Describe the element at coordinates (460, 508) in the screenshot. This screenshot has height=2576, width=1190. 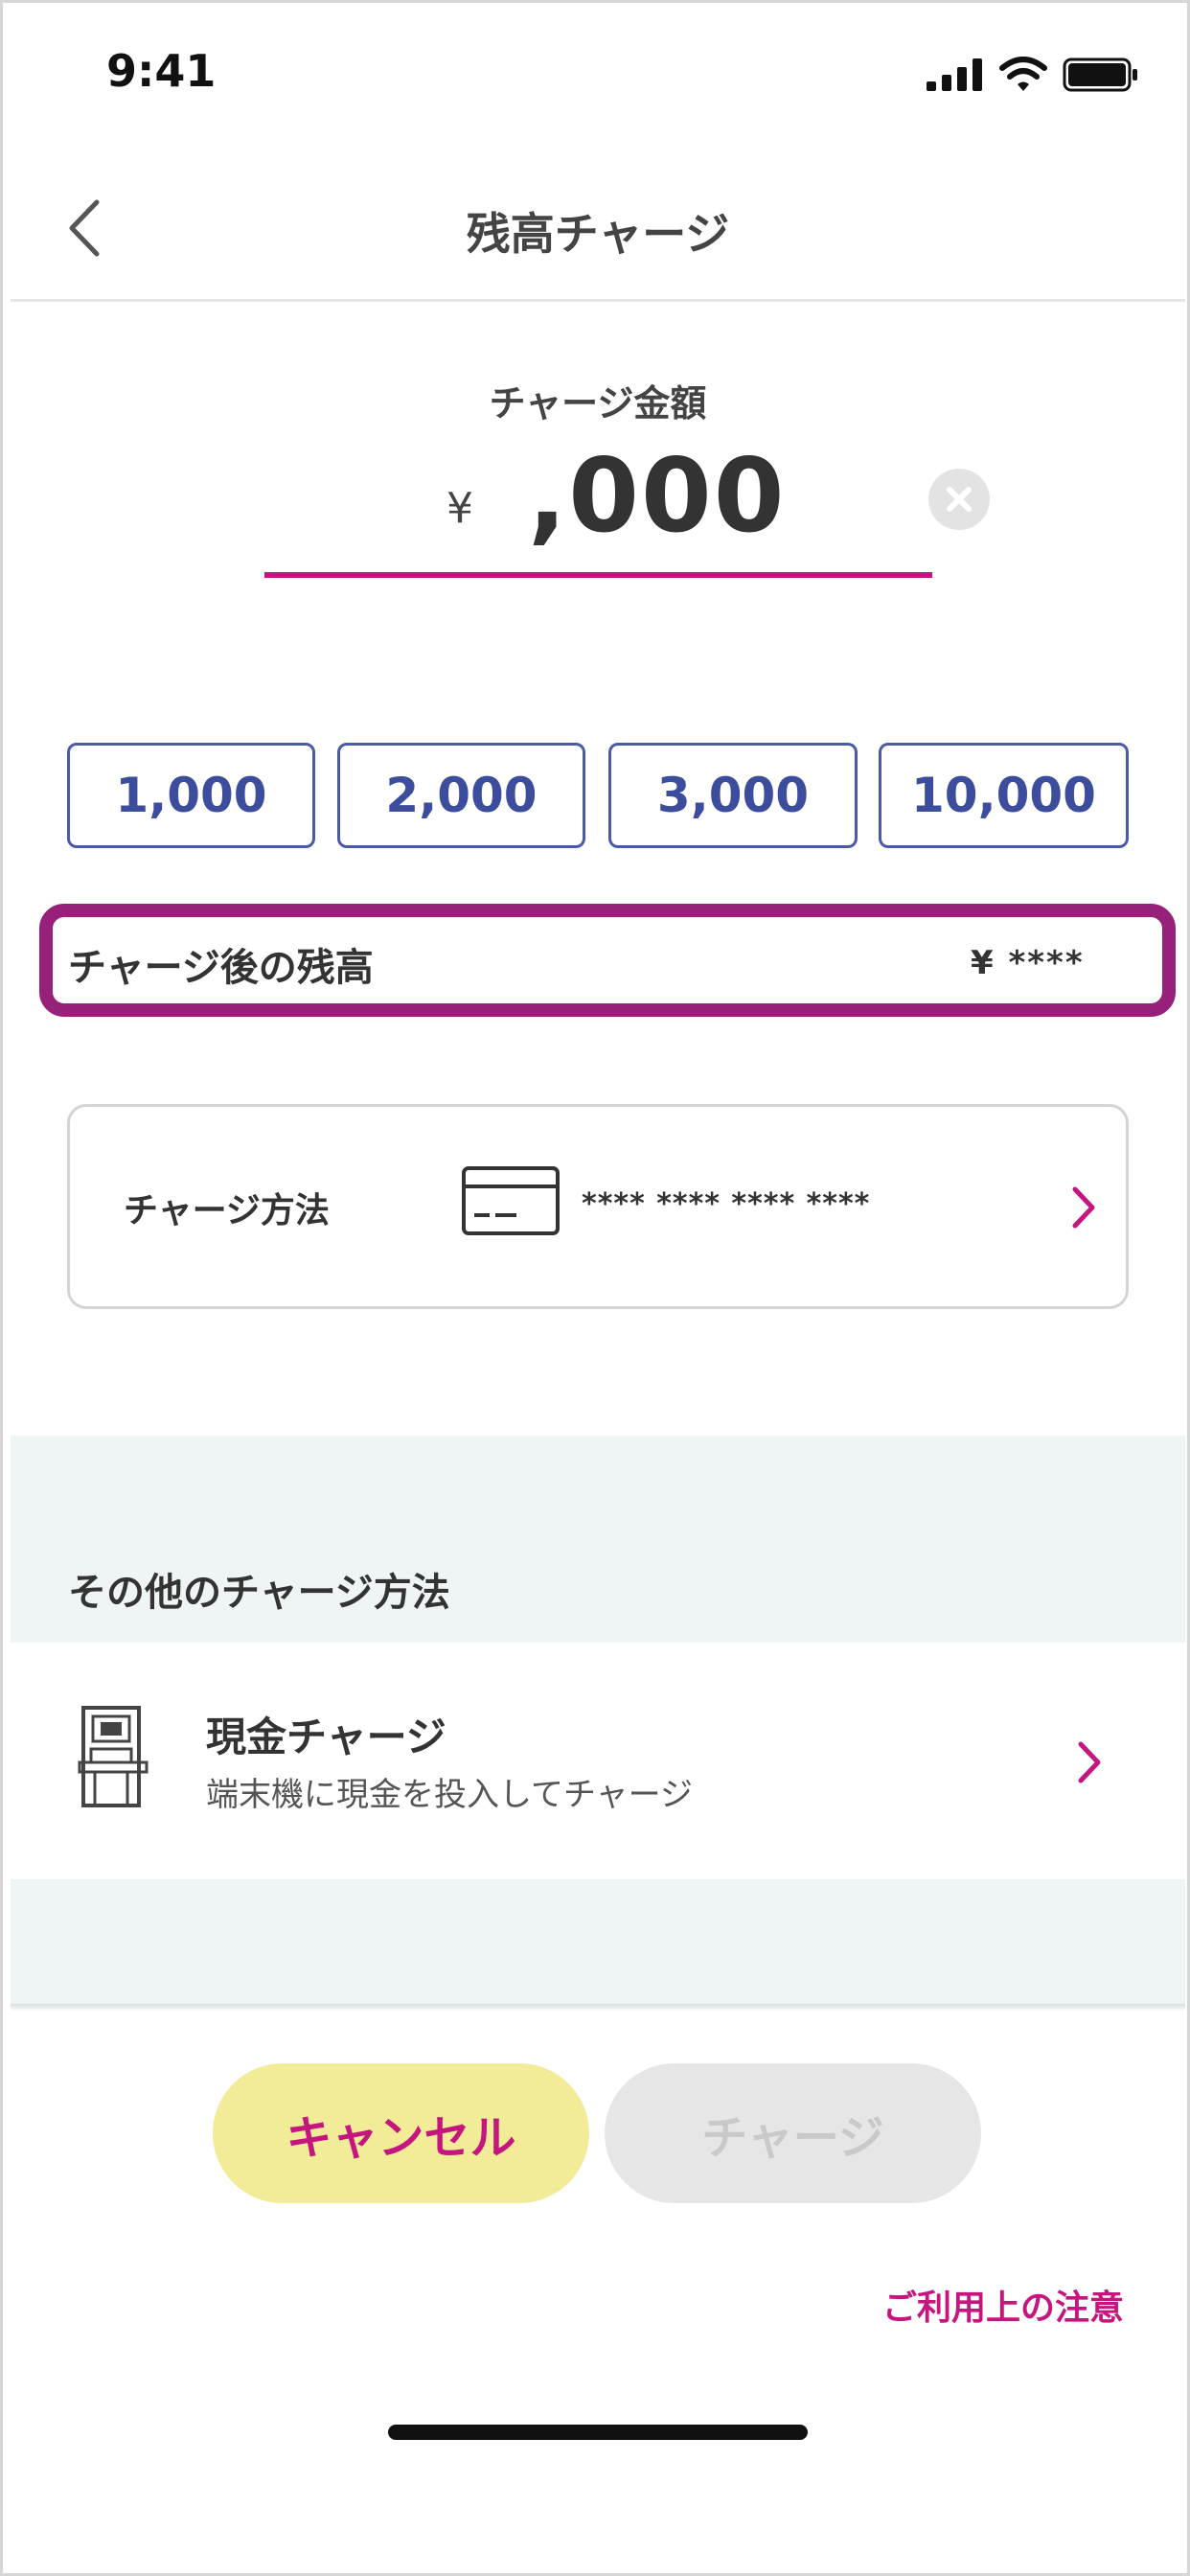
I see `currency-symbol: ¥` at that location.